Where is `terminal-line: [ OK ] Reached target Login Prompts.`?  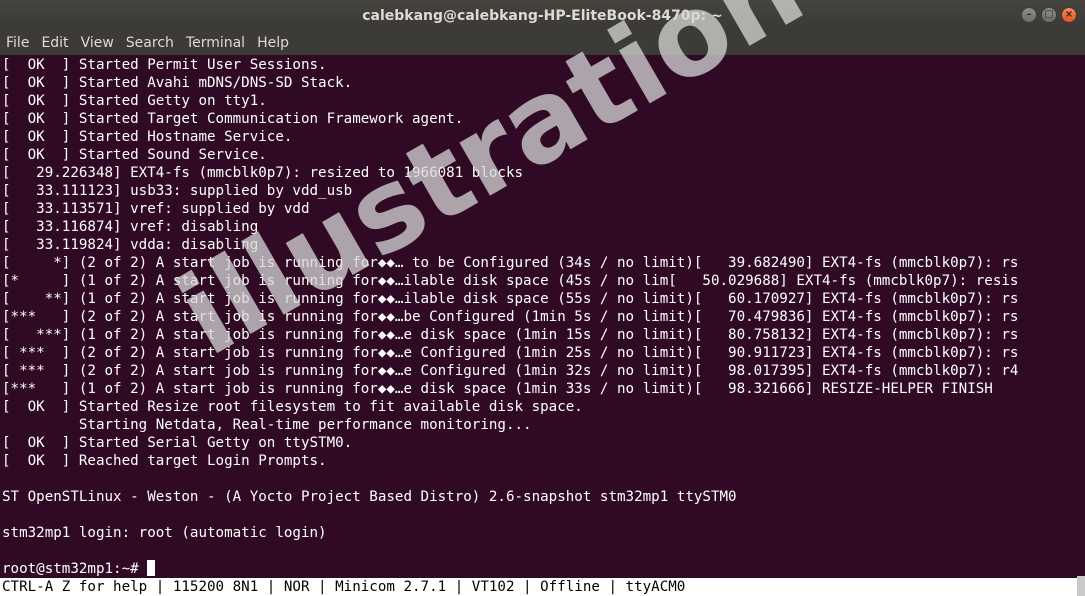
terminal-line: [ OK ] Reached target Login Prompts. is located at coordinates (164, 461).